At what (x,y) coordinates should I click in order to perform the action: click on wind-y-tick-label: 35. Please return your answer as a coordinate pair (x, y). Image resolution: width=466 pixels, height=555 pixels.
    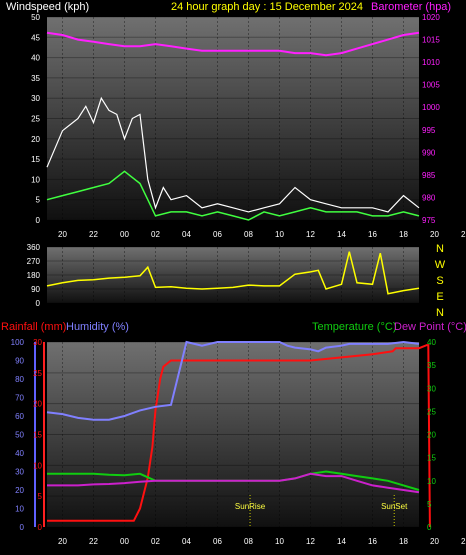
    Looking at the image, I should click on (35, 78).